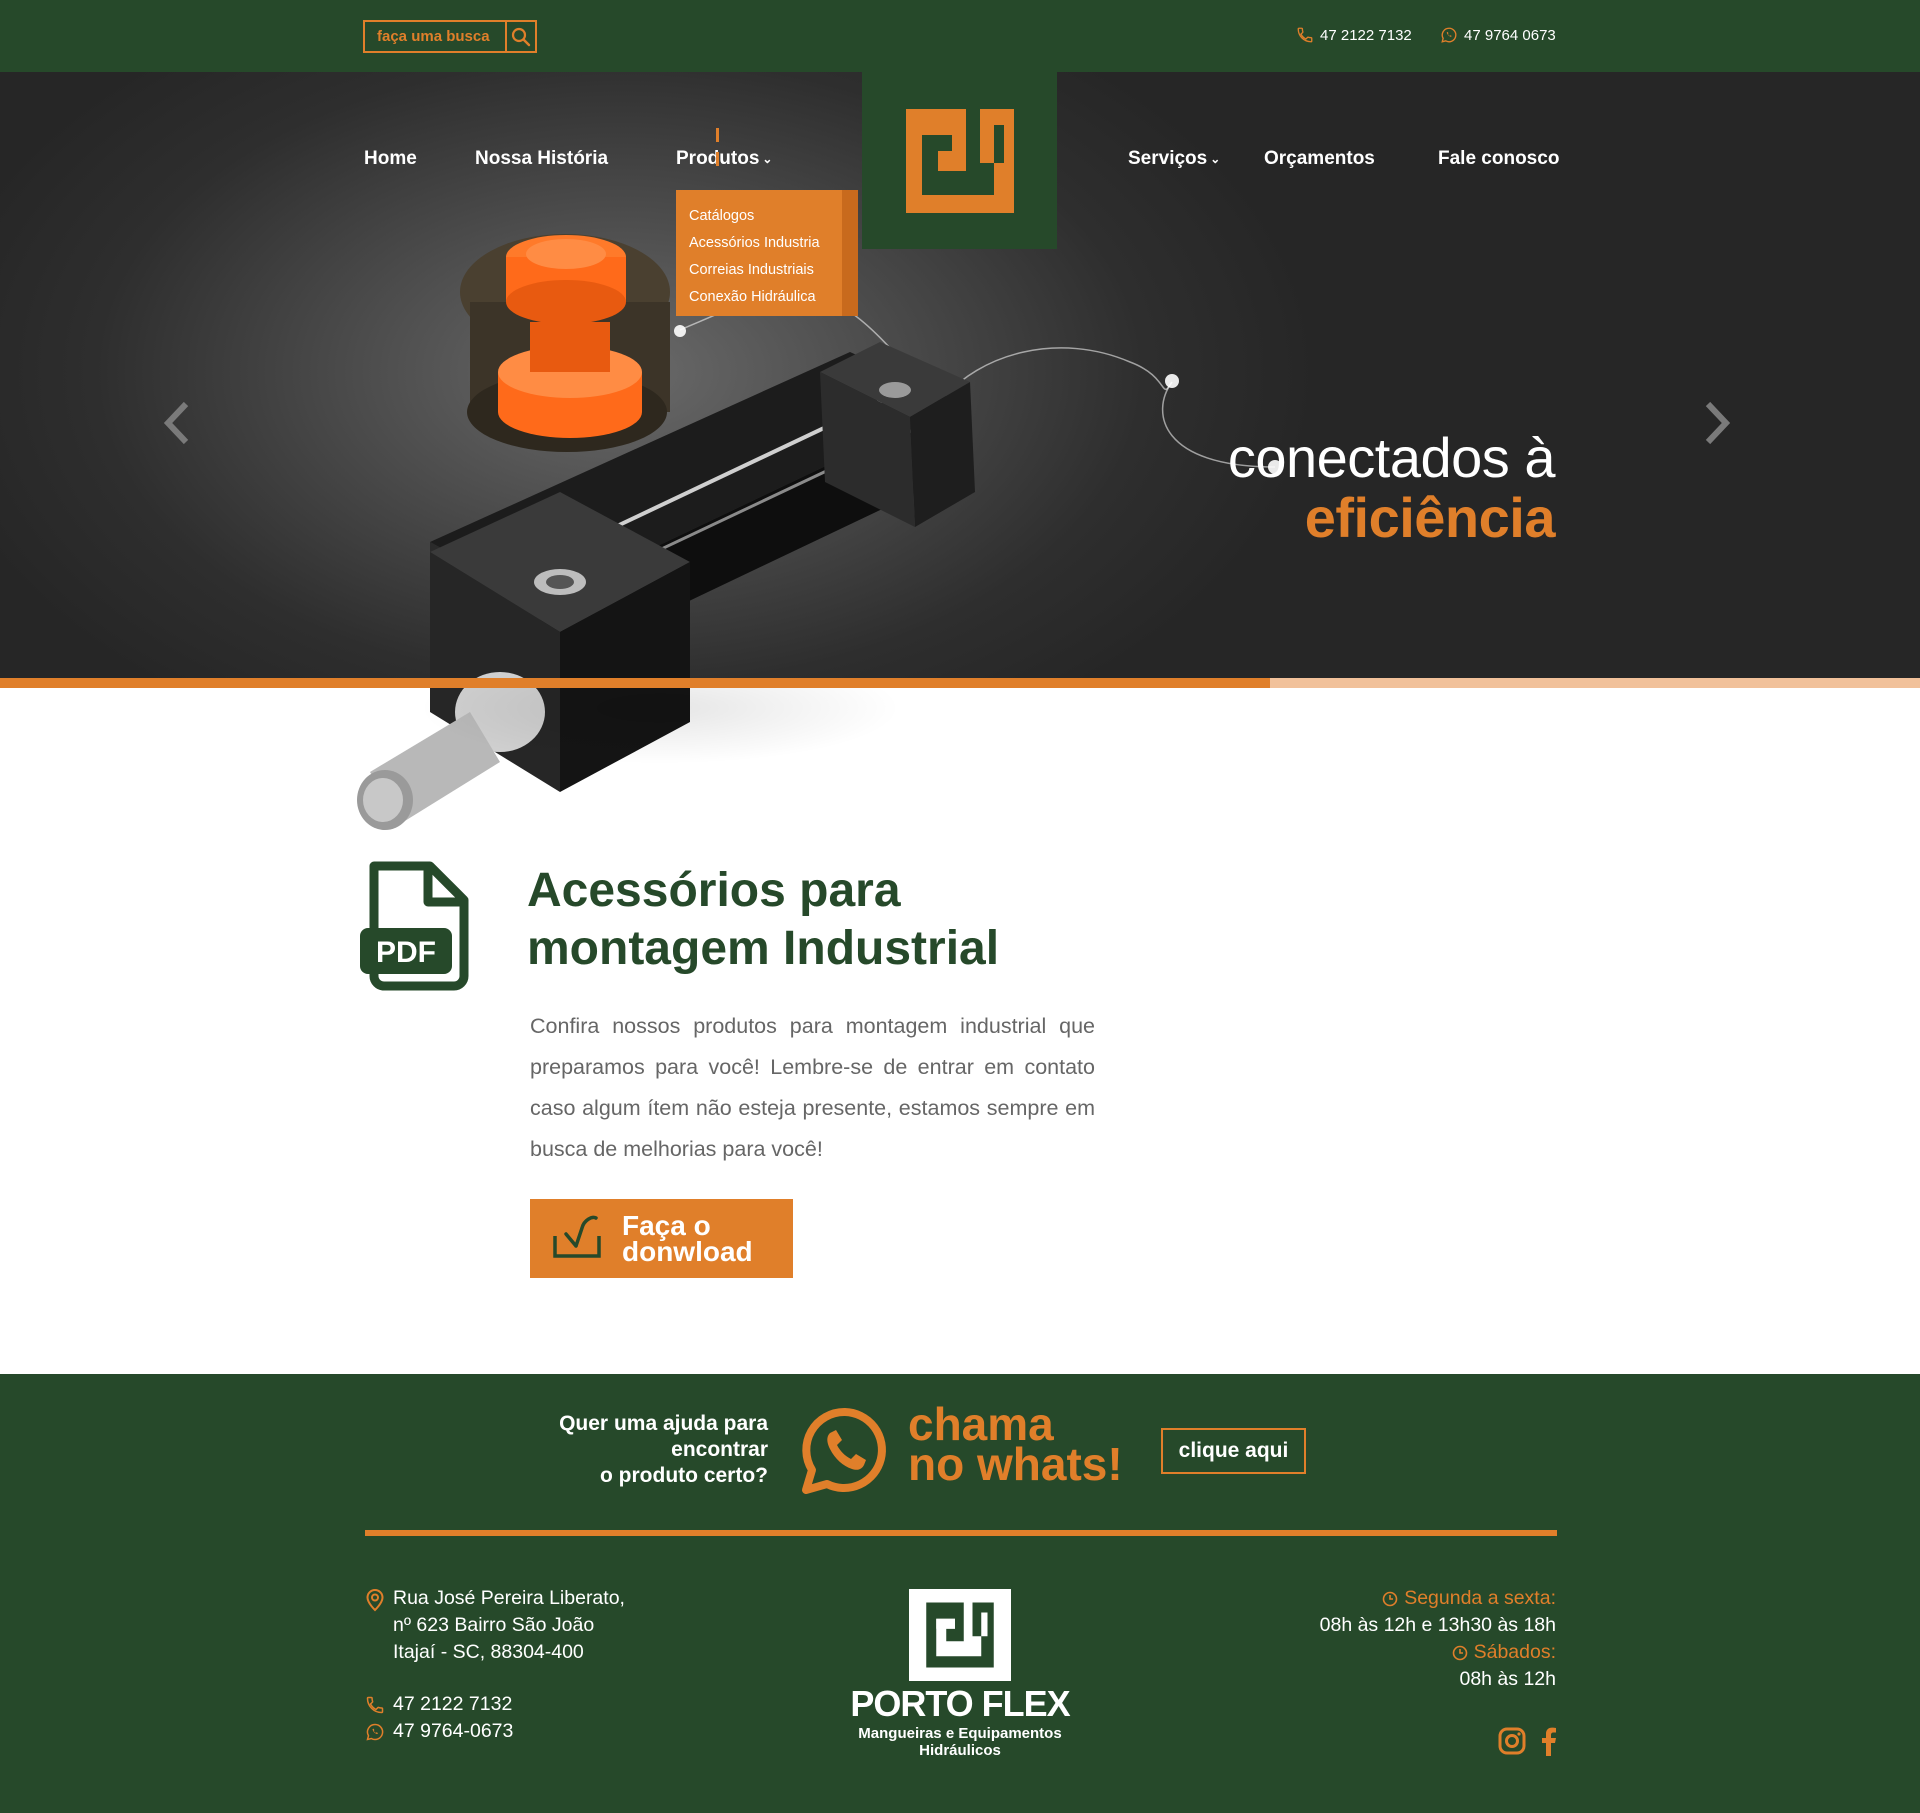 The image size is (1920, 1813). I want to click on footer-divider, so click(961, 1533).